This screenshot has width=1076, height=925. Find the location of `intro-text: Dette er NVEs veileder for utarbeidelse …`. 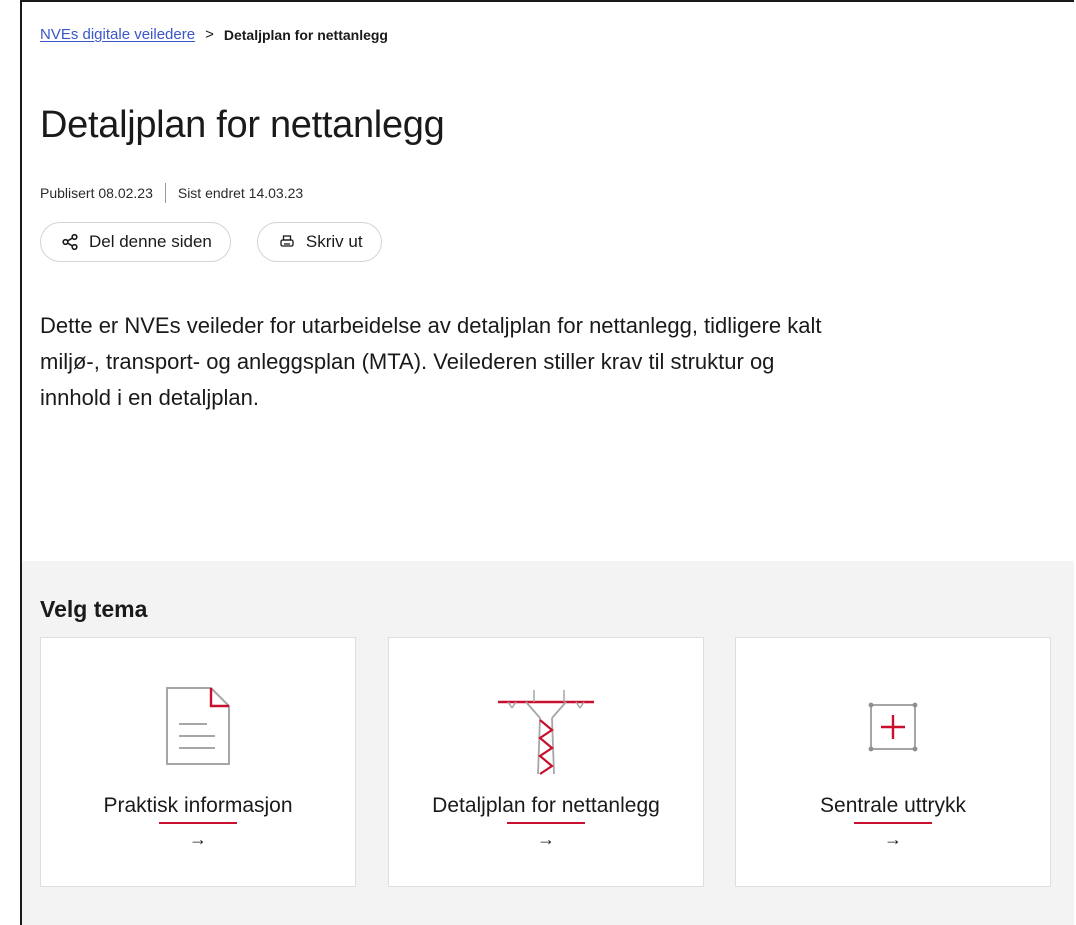

intro-text: Dette er NVEs veileder for utarbeidelse … is located at coordinates (431, 361).